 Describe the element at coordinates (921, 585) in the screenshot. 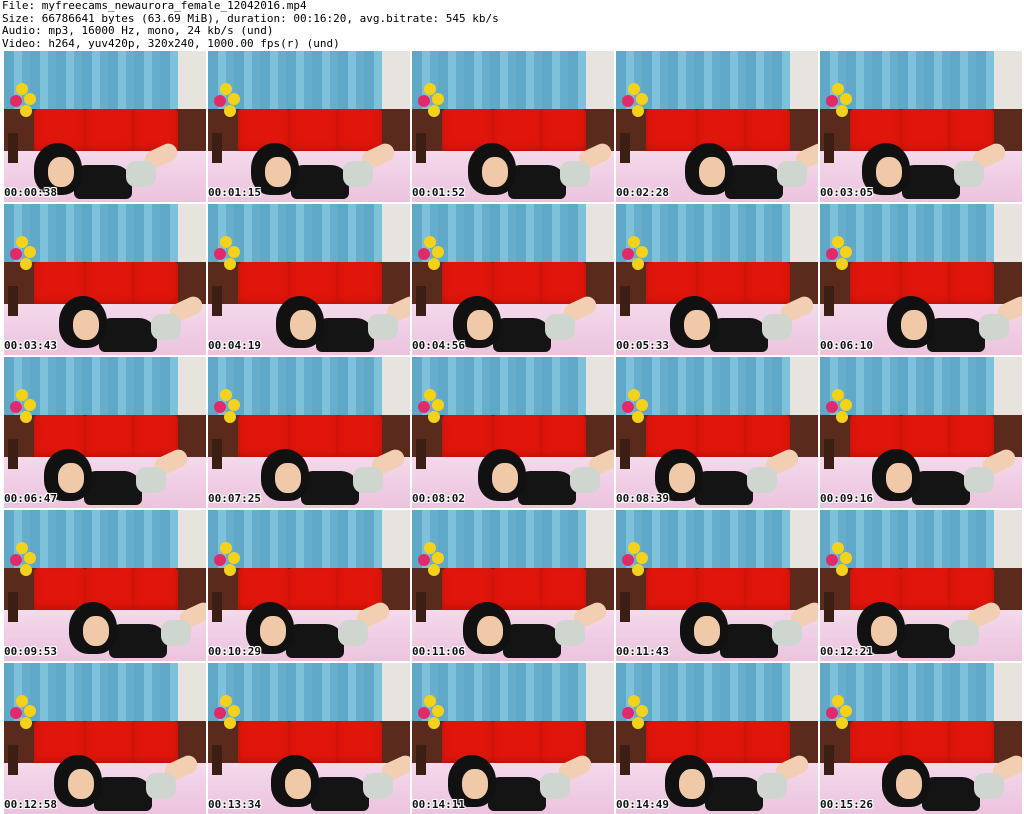

I see `video-thumbnail: 00:12:21` at that location.